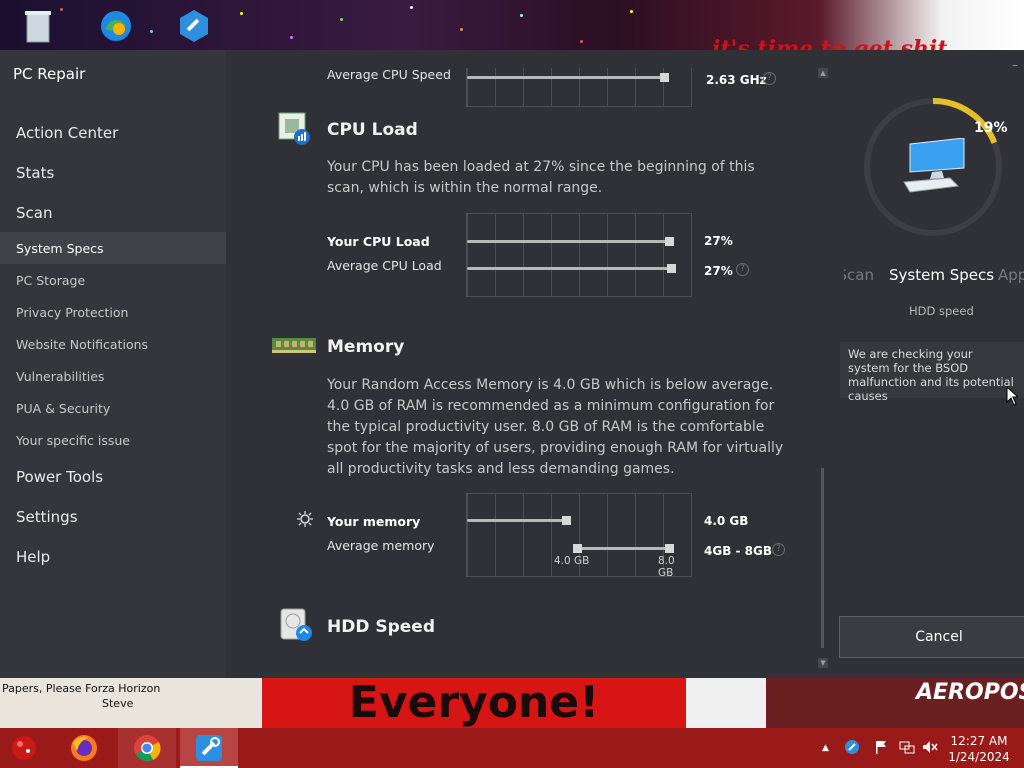 This screenshot has height=768, width=1024. What do you see at coordinates (194, 26) in the screenshot?
I see `pc-repair-shortcut-icon` at bounding box center [194, 26].